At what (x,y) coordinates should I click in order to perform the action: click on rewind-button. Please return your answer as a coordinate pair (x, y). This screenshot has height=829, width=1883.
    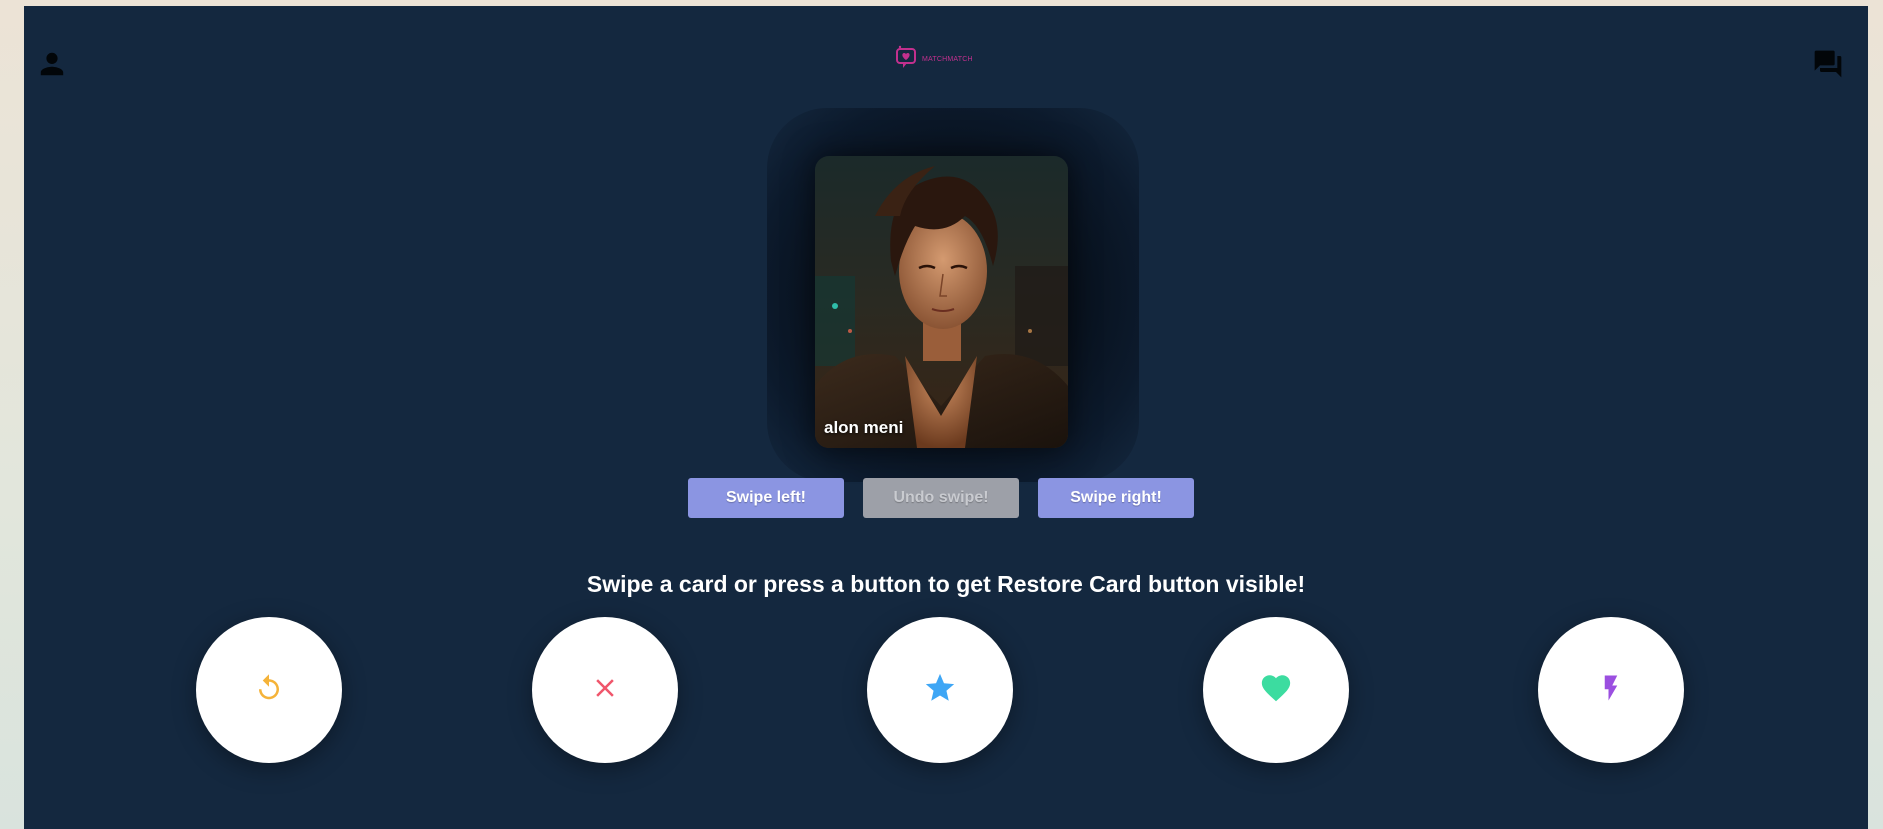
    Looking at the image, I should click on (269, 690).